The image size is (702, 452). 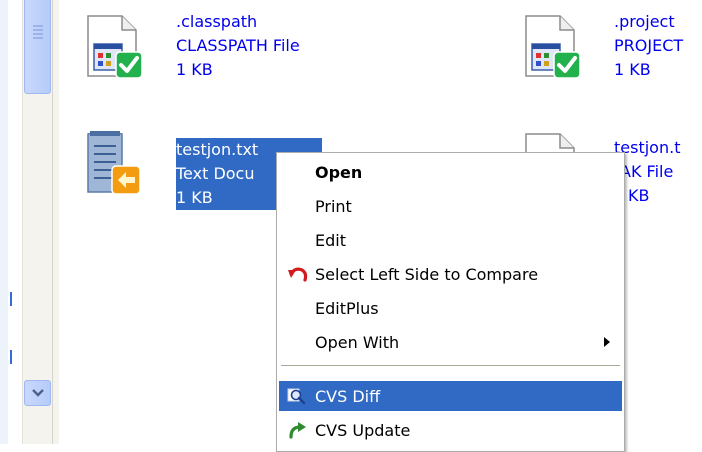 What do you see at coordinates (648, 22) in the screenshot?
I see `file-name: .project` at bounding box center [648, 22].